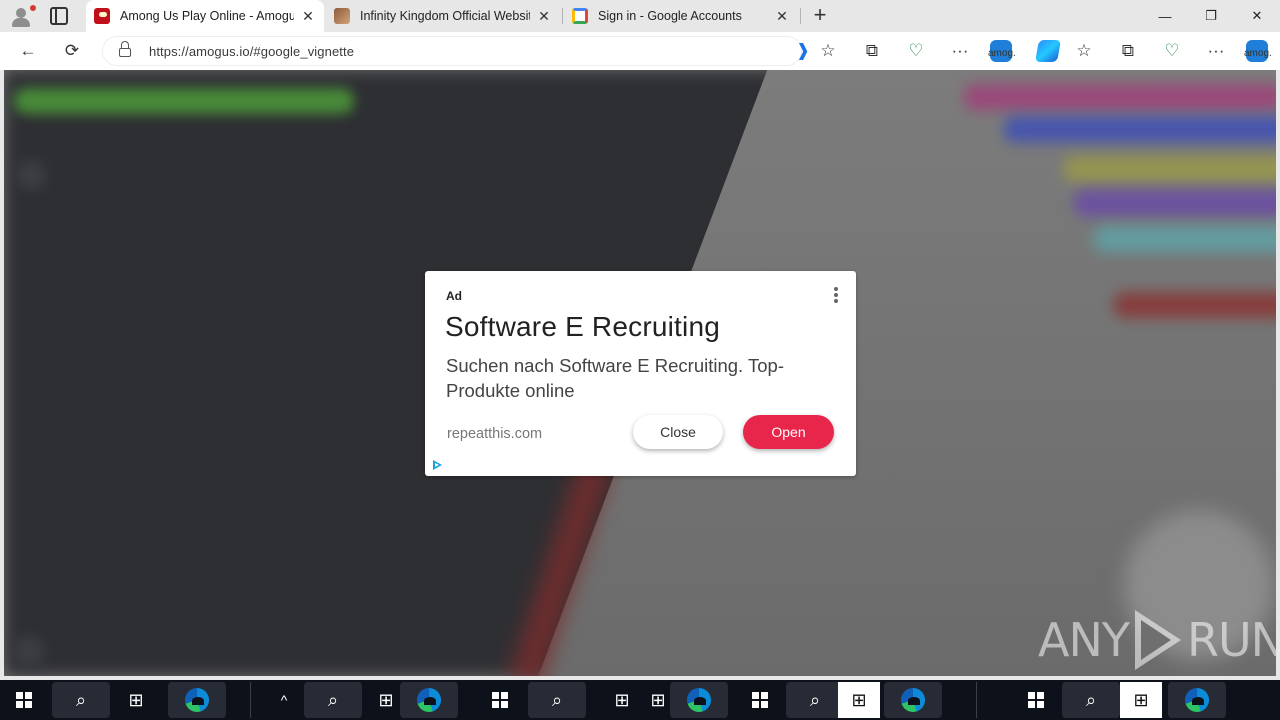  What do you see at coordinates (452, 51) in the screenshot?
I see `address-bar: https://amogus.io/#google_vignette` at bounding box center [452, 51].